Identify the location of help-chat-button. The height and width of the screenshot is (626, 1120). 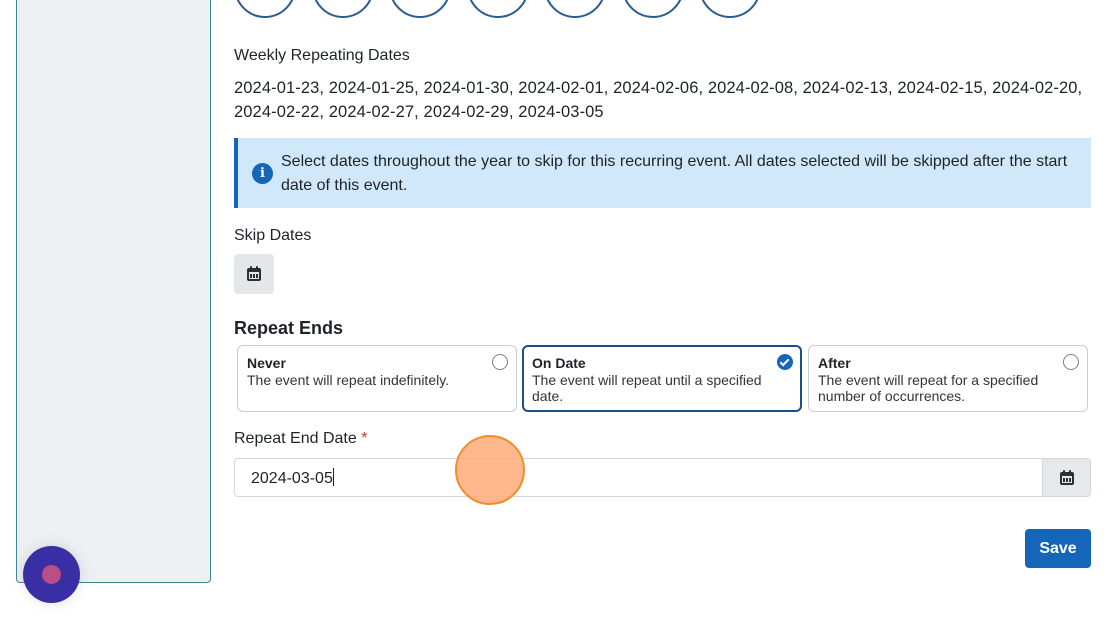
(51, 574).